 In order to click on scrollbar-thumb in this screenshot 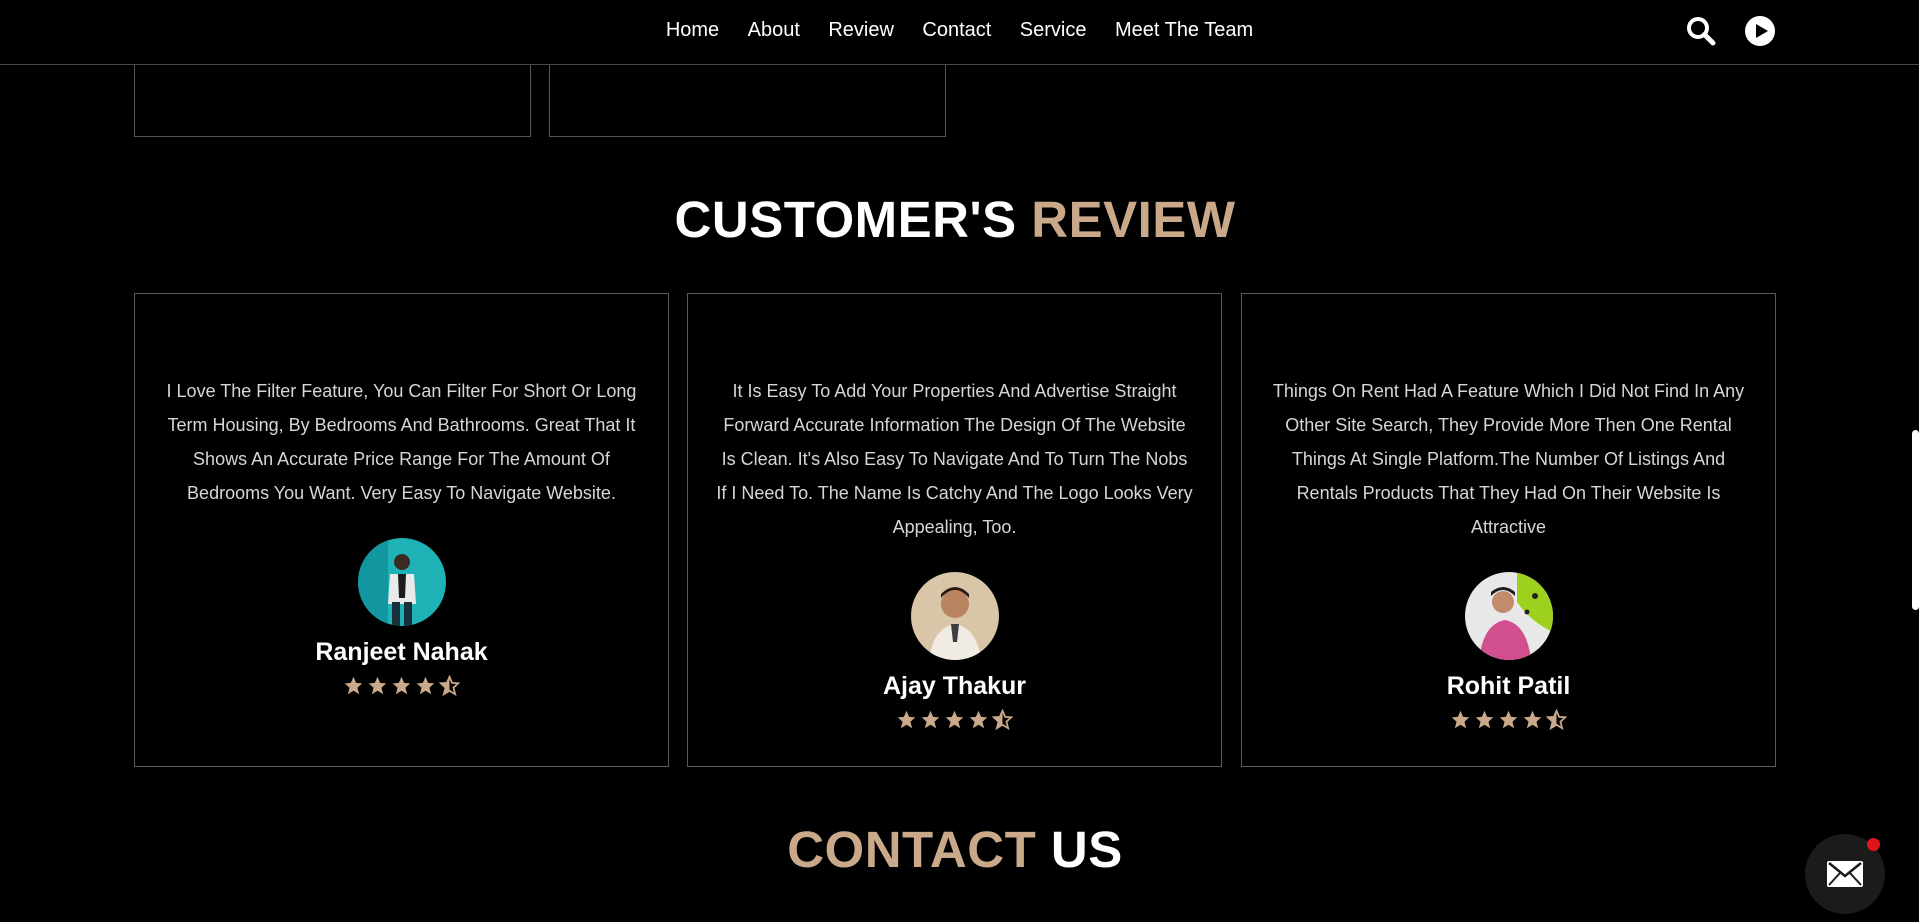, I will do `click(1915, 520)`.